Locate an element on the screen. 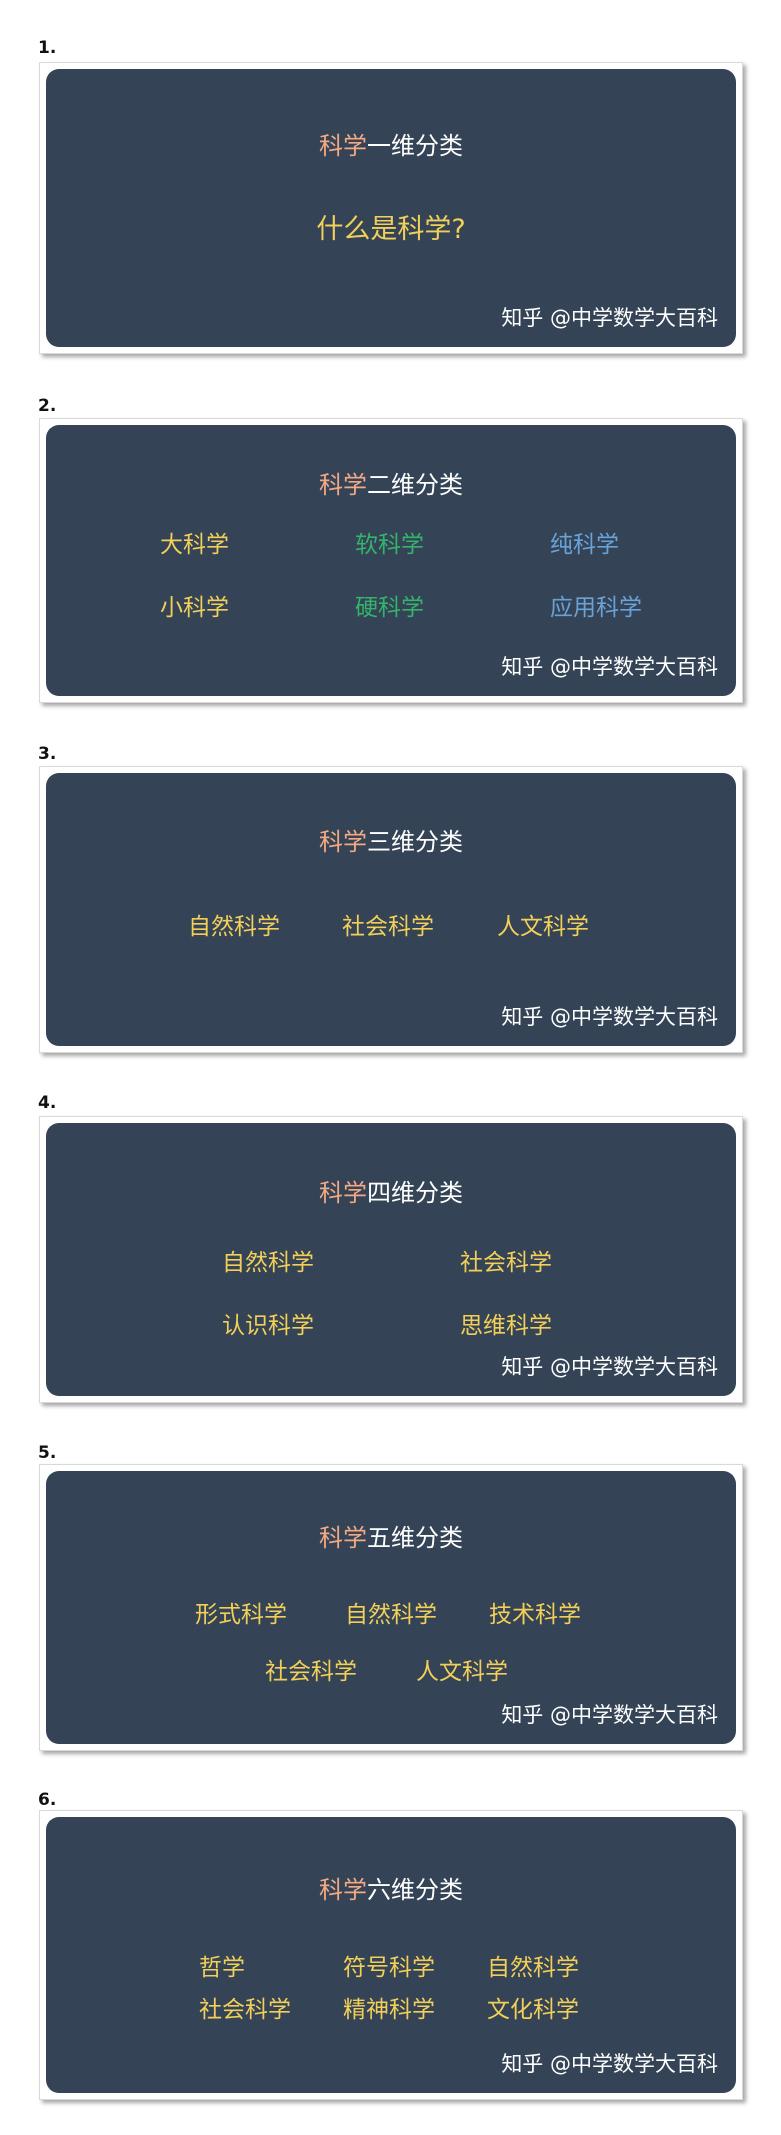 This screenshot has width=781, height=2135. slide-frame: 科学三维分类 自然科学 社会科学 人文科学 知乎 @中学数学大百科 is located at coordinates (391, 909).